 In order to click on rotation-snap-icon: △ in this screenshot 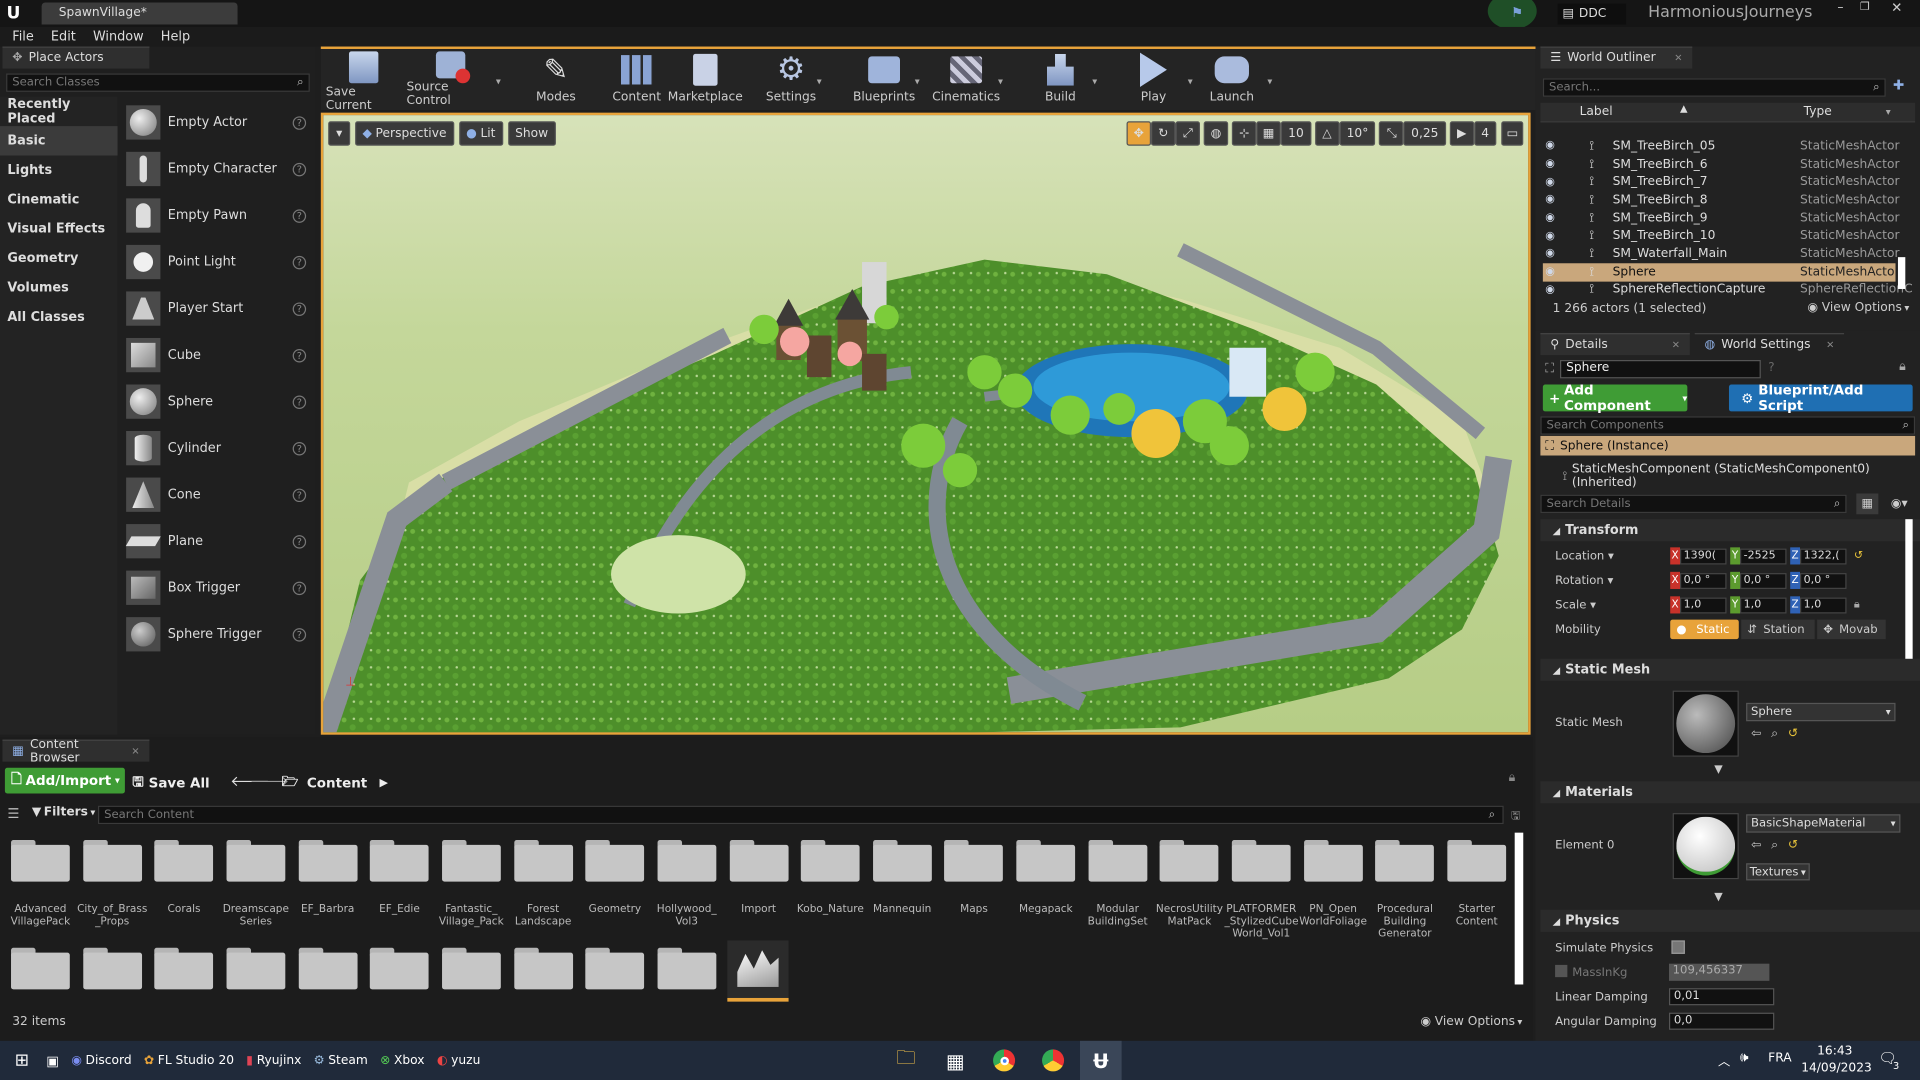, I will do `click(1327, 133)`.